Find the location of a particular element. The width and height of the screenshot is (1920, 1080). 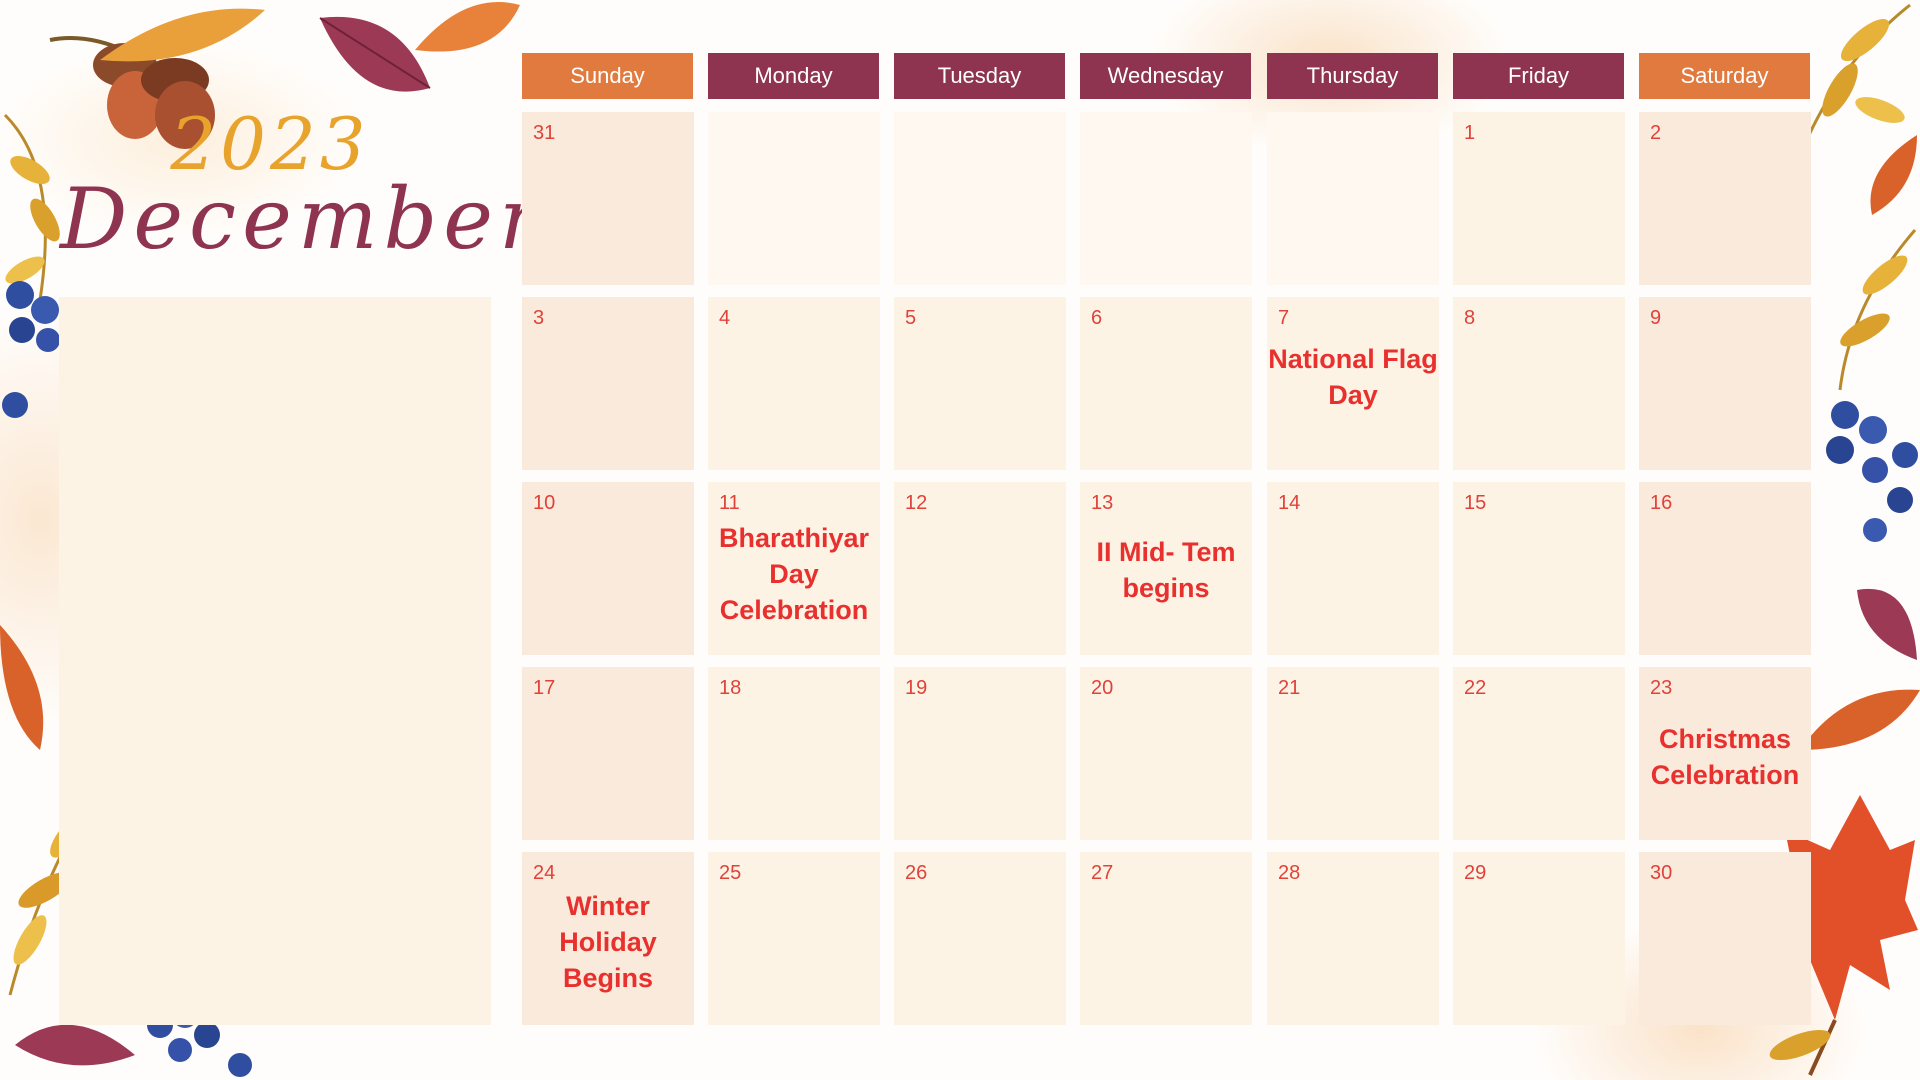

day-cell-30: 30 is located at coordinates (1725, 938).